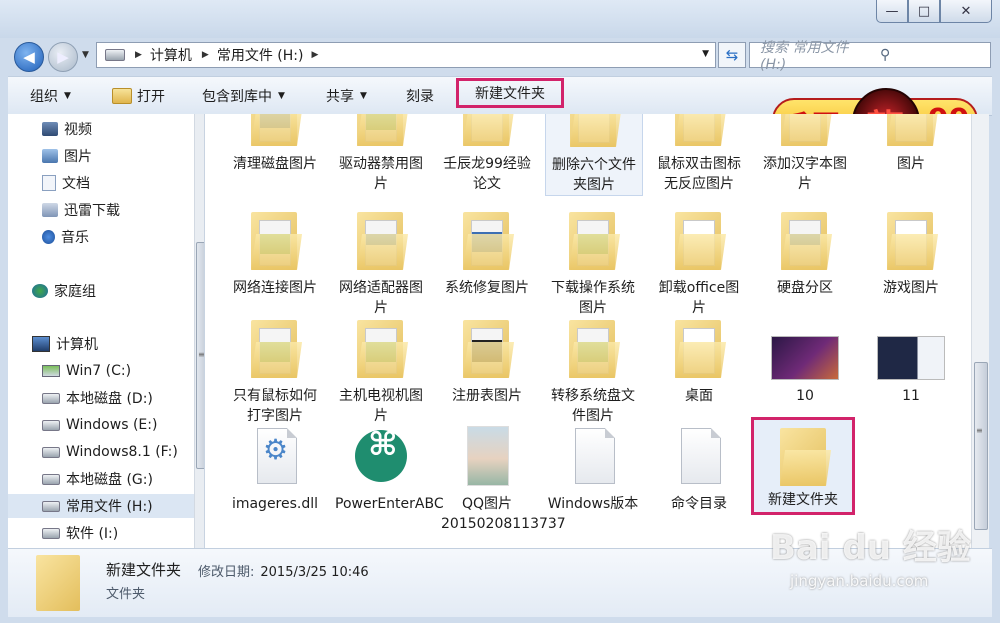 This screenshot has height=623, width=1000. I want to click on folder-item: 卸载office图片, so click(699, 263).